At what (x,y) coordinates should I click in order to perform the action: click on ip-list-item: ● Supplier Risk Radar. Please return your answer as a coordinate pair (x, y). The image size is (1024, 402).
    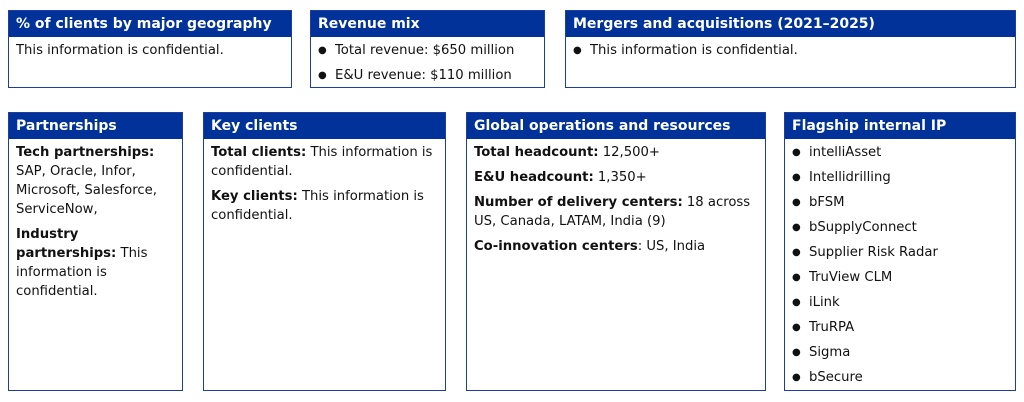
    Looking at the image, I should click on (900, 252).